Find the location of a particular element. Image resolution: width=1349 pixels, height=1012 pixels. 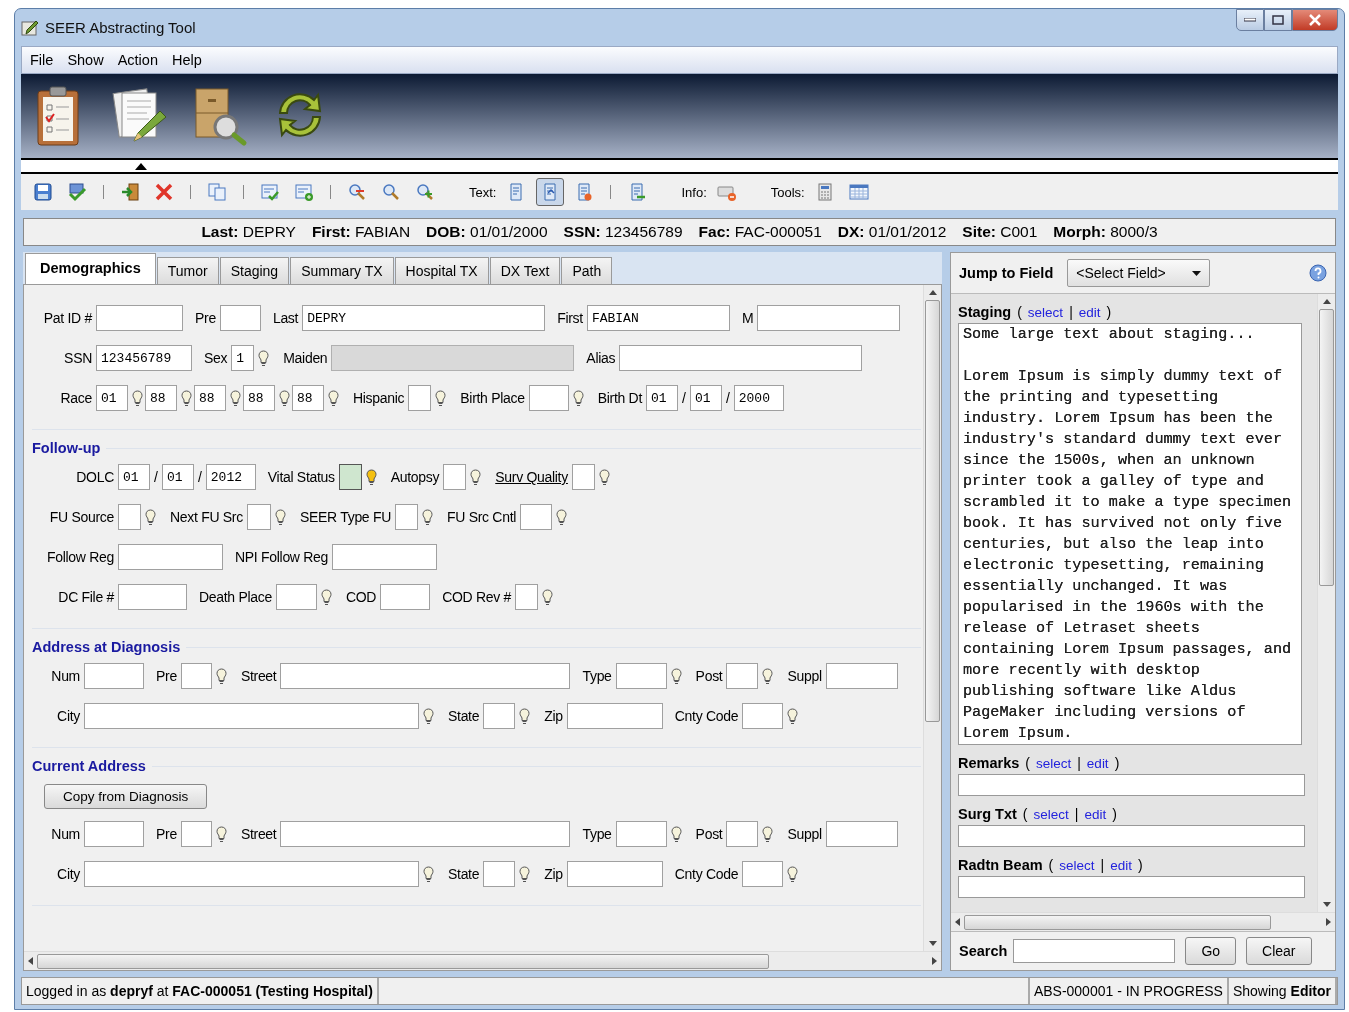

tab: Summary TX is located at coordinates (342, 270).